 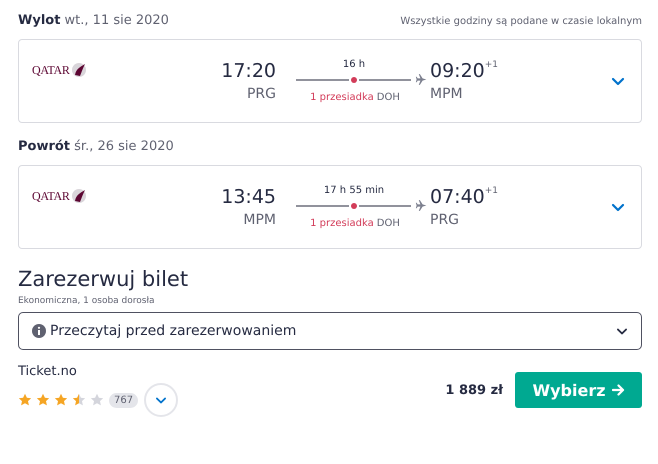 I want to click on arrival-time: 07:40, so click(x=457, y=197).